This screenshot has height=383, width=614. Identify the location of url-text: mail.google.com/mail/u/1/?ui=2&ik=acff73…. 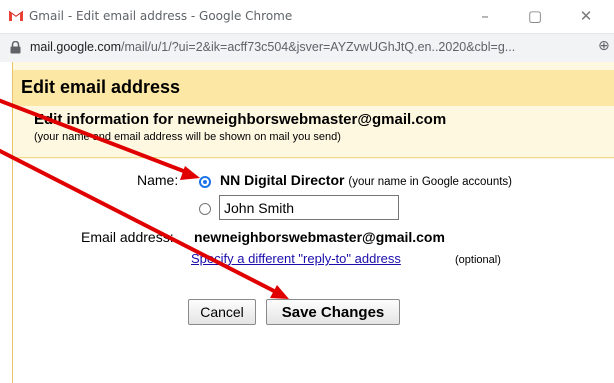
(272, 47).